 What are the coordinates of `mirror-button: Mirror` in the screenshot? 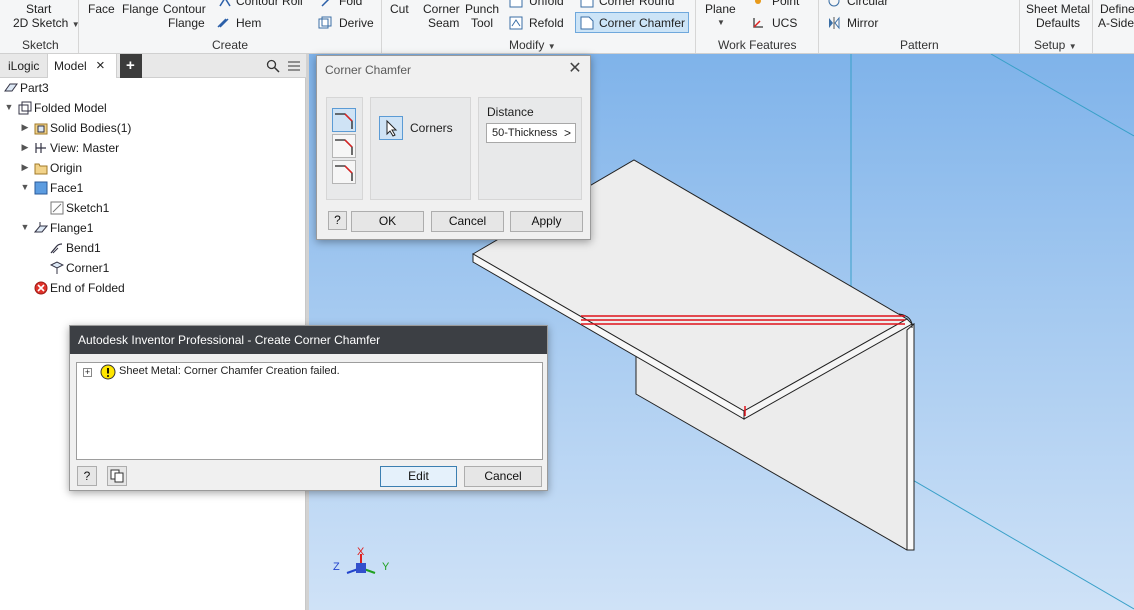 It's located at (862, 23).